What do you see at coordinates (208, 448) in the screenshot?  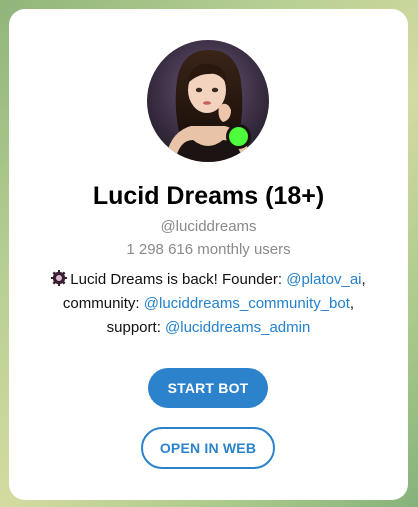 I see `open-in-web-button: OPEN IN WEB` at bounding box center [208, 448].